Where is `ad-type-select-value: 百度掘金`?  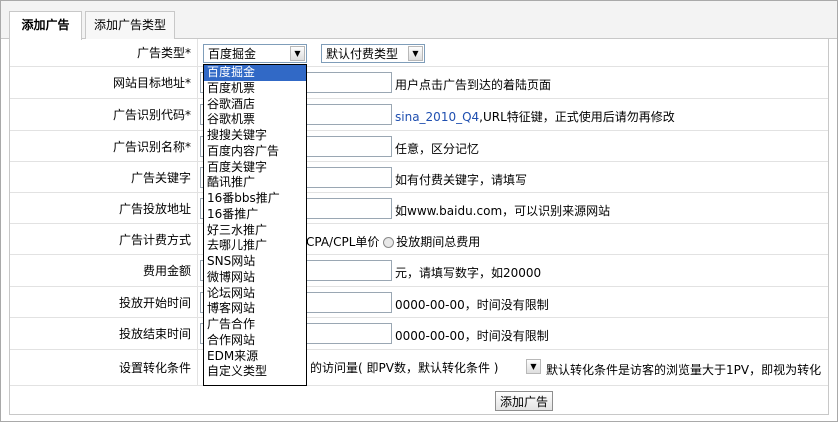
ad-type-select-value: 百度掘金 is located at coordinates (232, 54).